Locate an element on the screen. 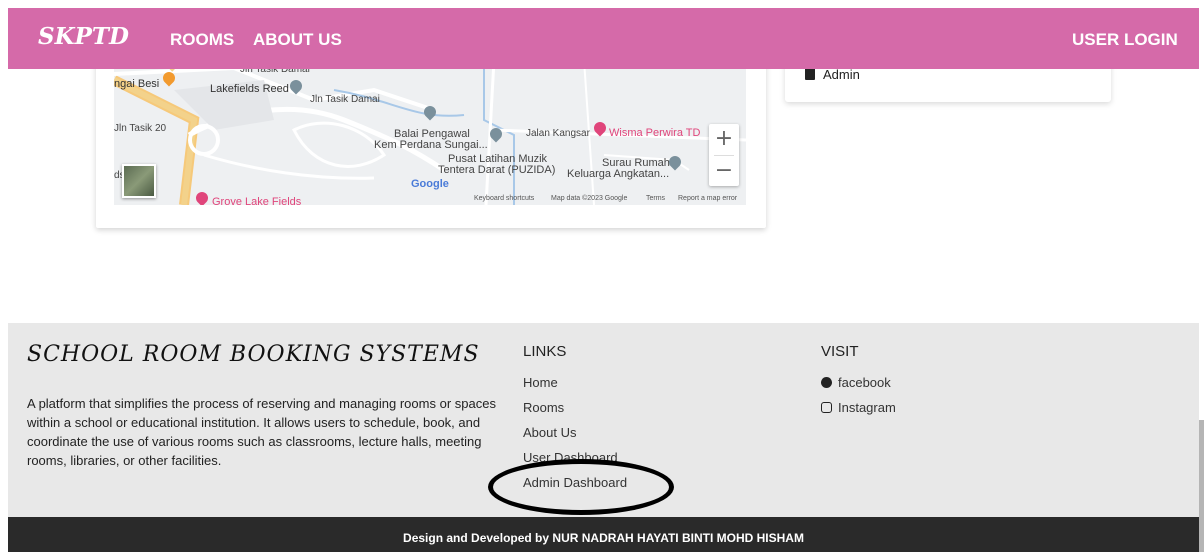 The width and height of the screenshot is (1204, 559). map-label: Jln Tasik Damai is located at coordinates (345, 99).